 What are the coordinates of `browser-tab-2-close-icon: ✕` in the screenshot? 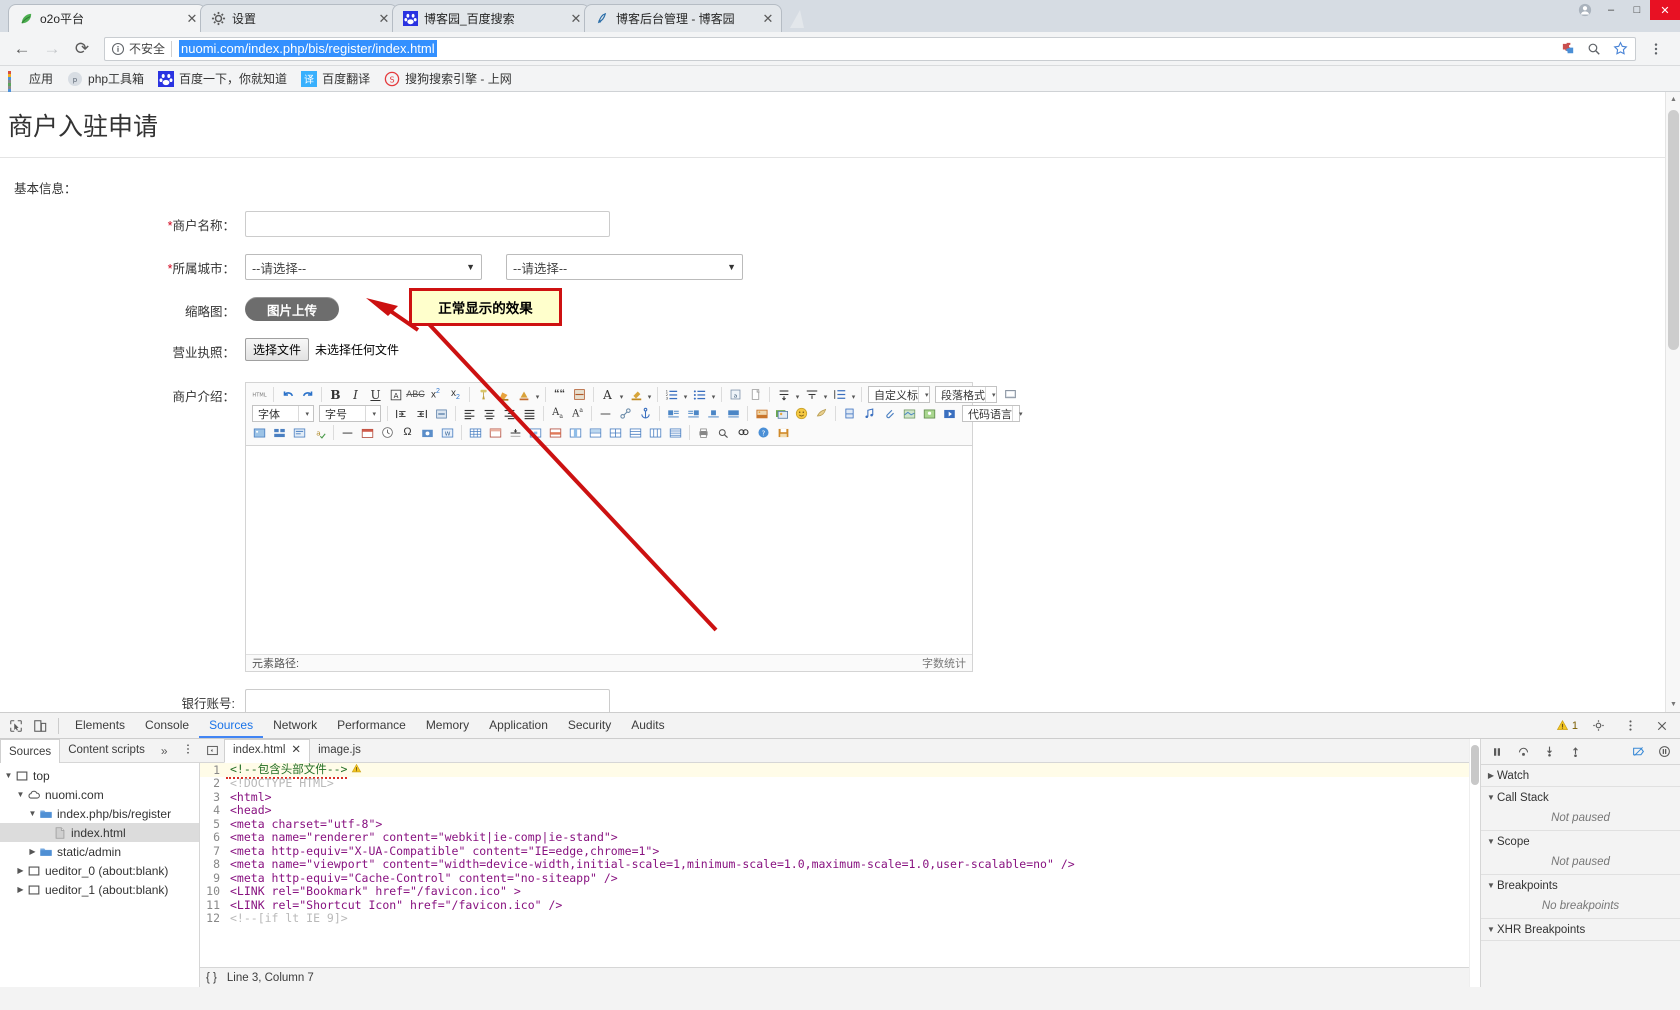 It's located at (576, 19).